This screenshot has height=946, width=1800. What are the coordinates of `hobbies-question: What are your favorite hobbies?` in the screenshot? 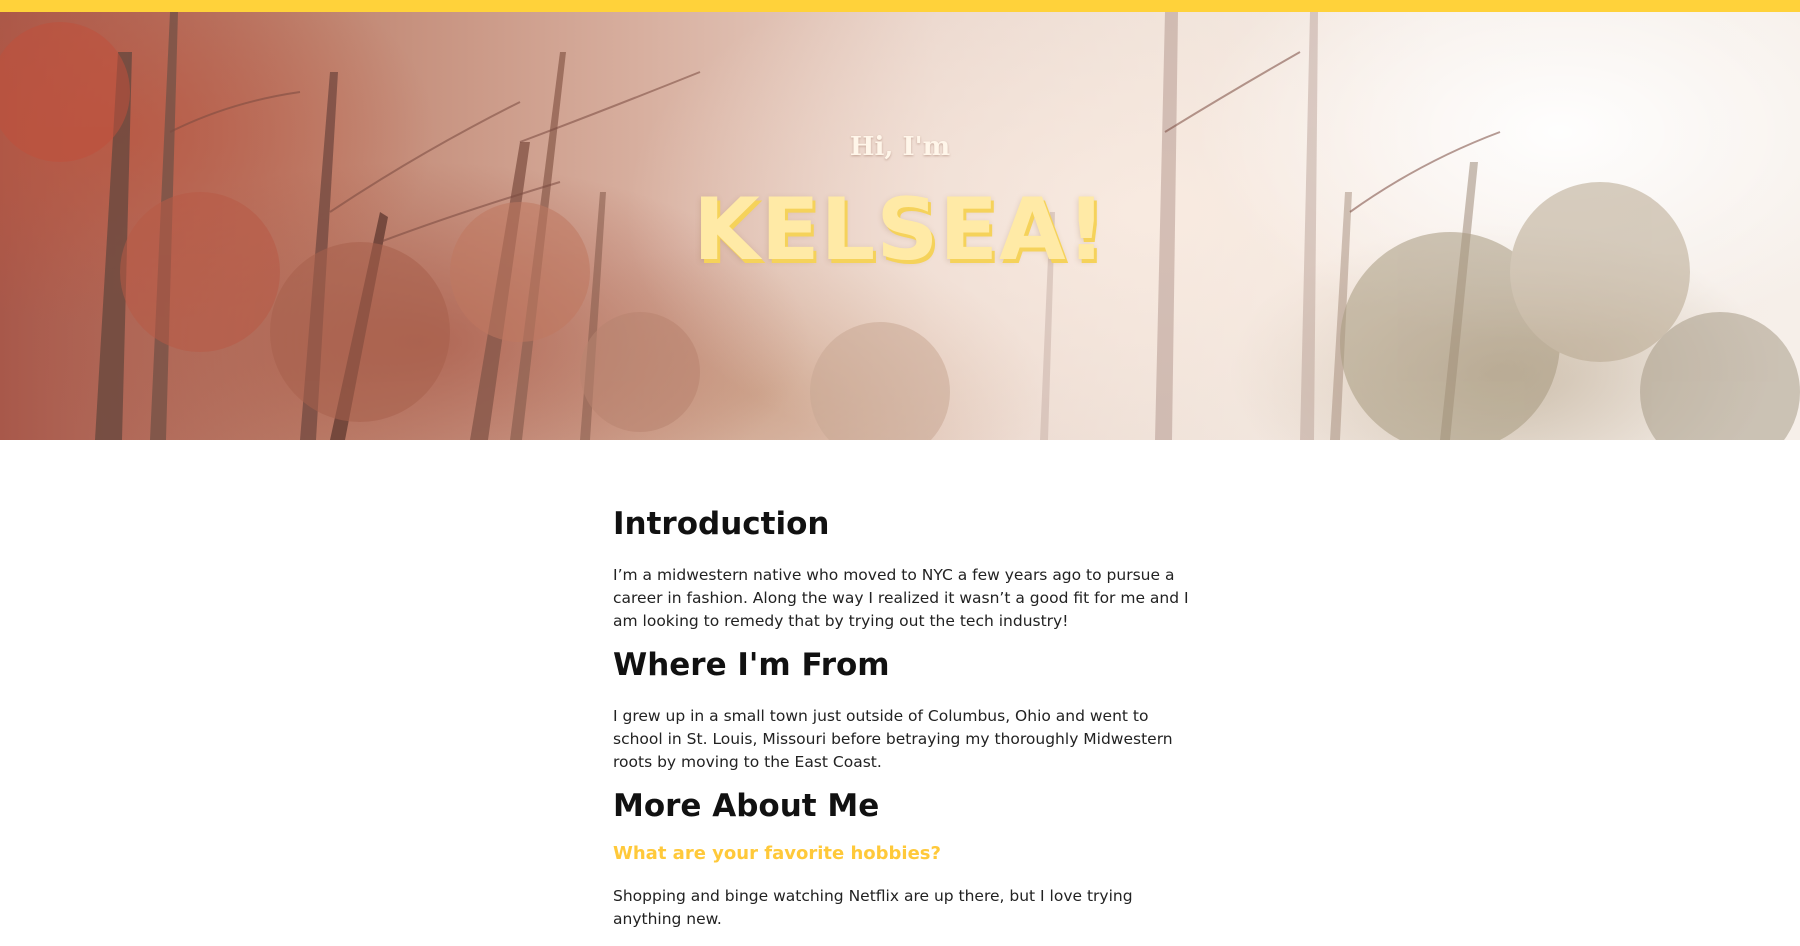 It's located at (777, 853).